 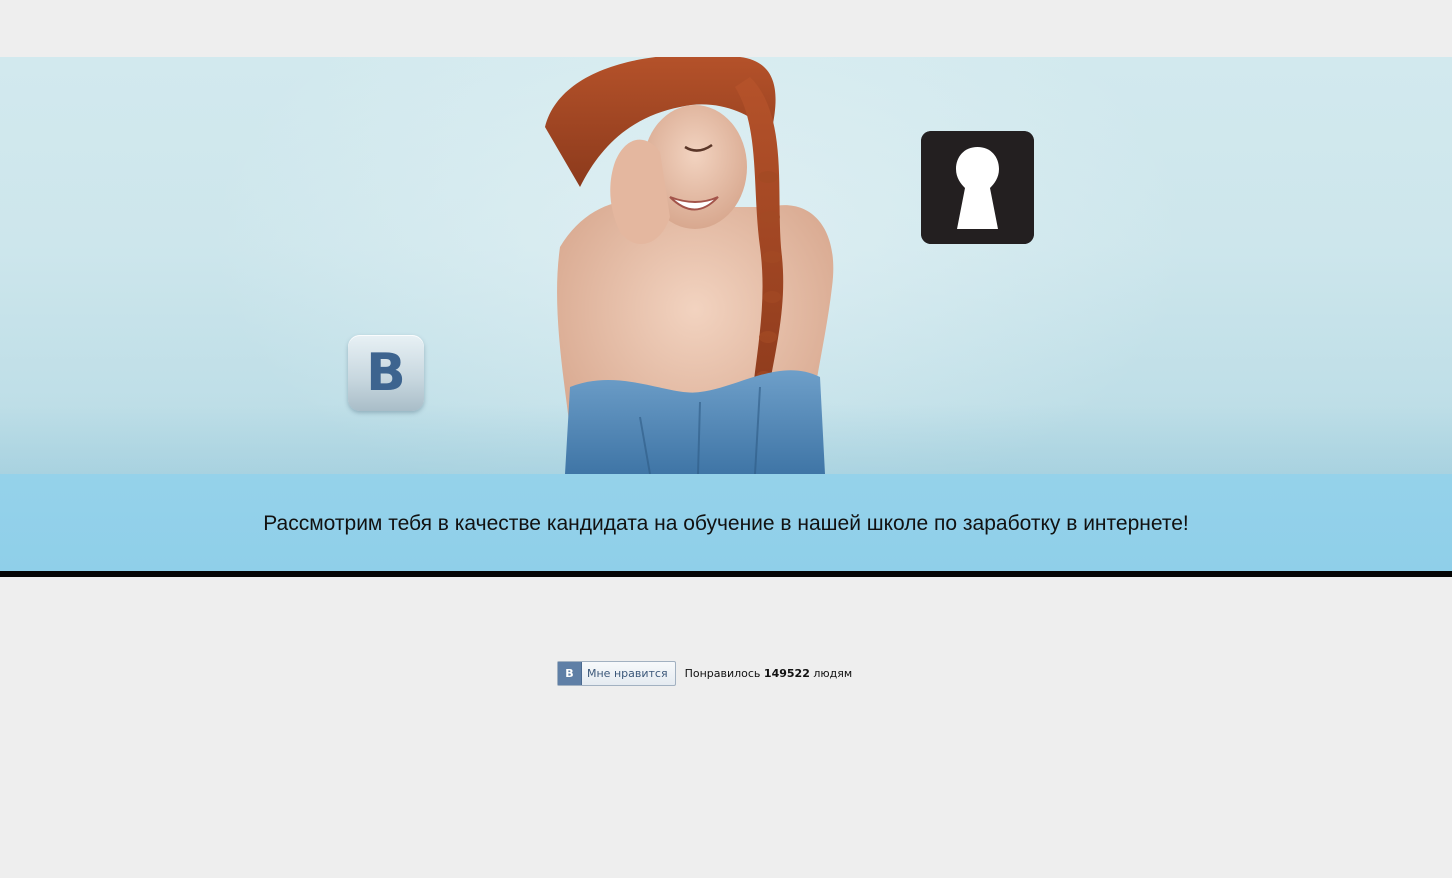 I want to click on woman-photo, so click(x=689, y=265).